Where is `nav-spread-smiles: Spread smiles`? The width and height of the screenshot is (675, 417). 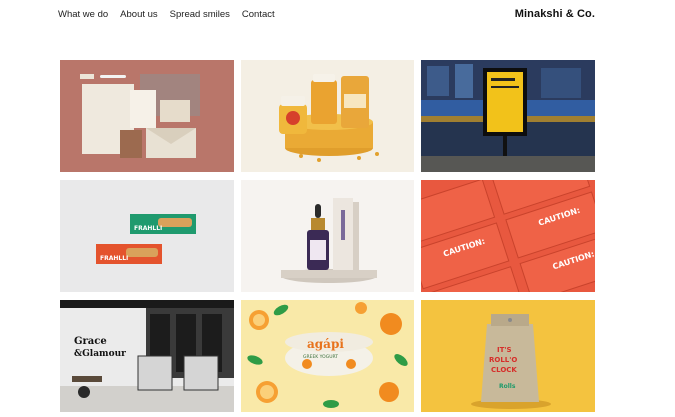 nav-spread-smiles: Spread smiles is located at coordinates (200, 14).